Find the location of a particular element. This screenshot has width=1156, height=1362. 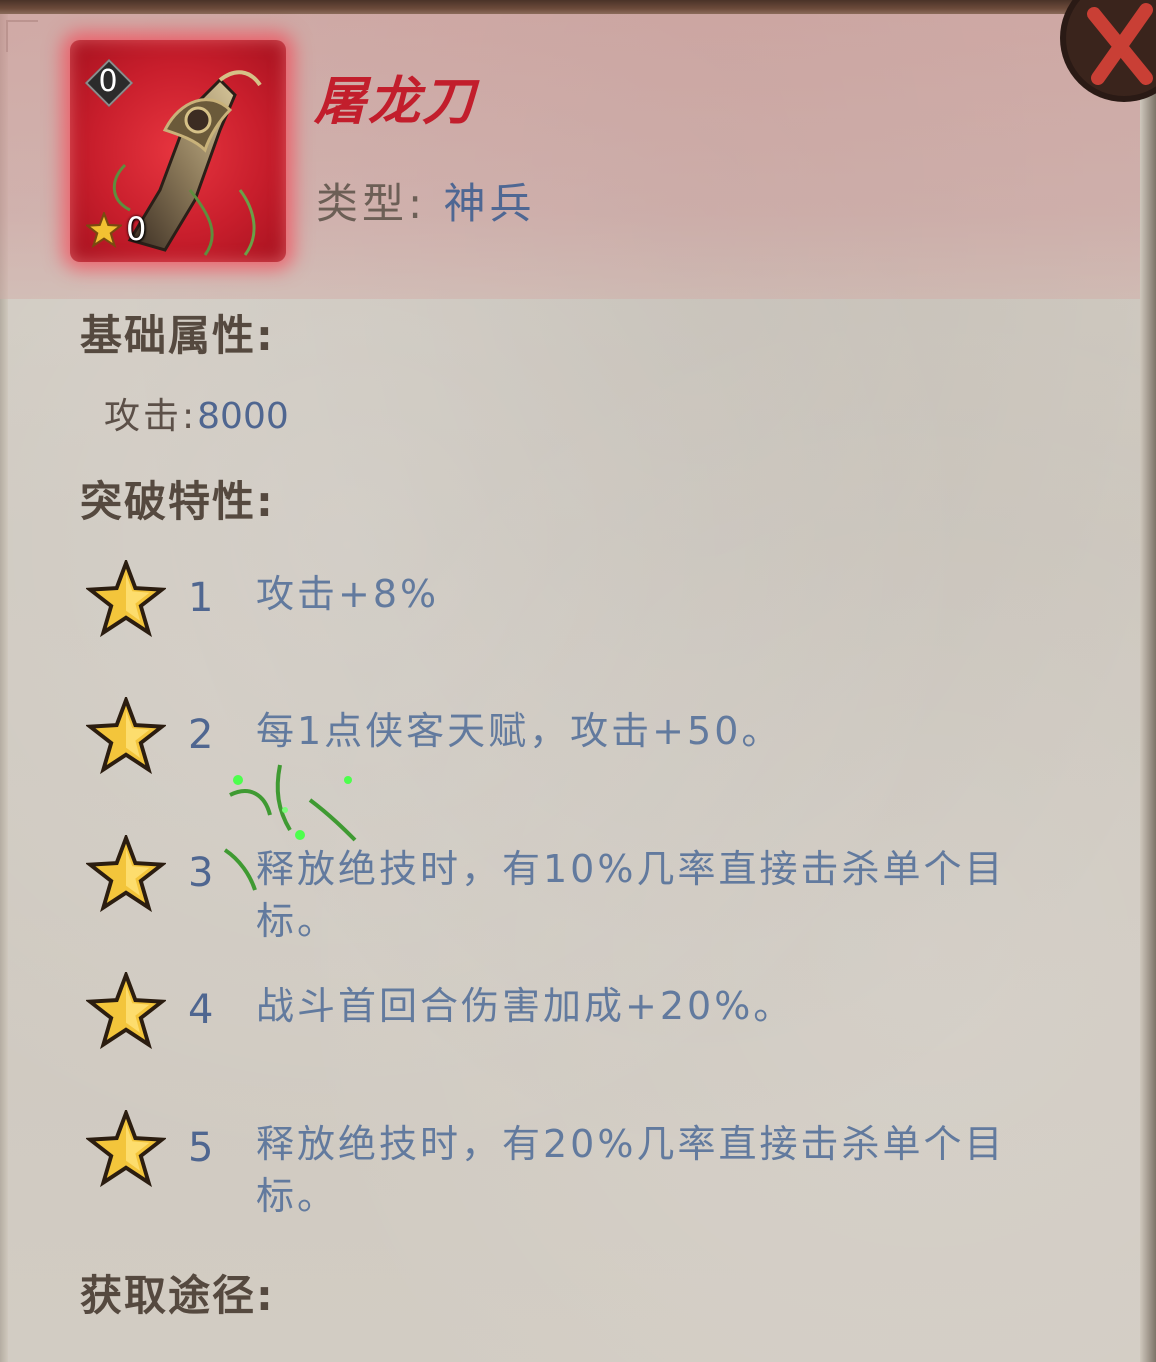

item-type: 类型: 神兵 is located at coordinates (426, 204).